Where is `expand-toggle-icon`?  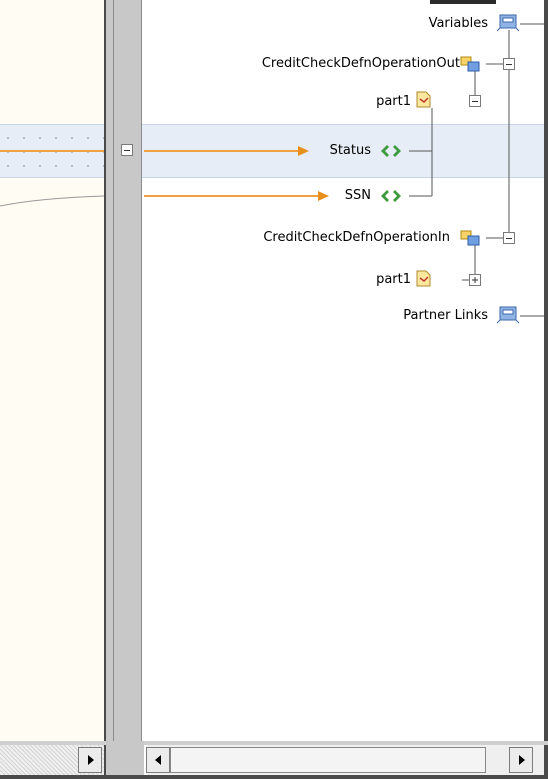
expand-toggle-icon is located at coordinates (475, 280).